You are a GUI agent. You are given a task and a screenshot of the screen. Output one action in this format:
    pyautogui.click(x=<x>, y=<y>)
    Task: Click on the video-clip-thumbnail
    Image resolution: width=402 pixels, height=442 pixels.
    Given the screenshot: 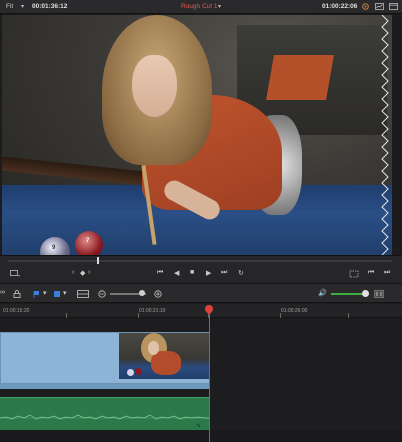 What is the action you would take?
    pyautogui.click(x=164, y=356)
    